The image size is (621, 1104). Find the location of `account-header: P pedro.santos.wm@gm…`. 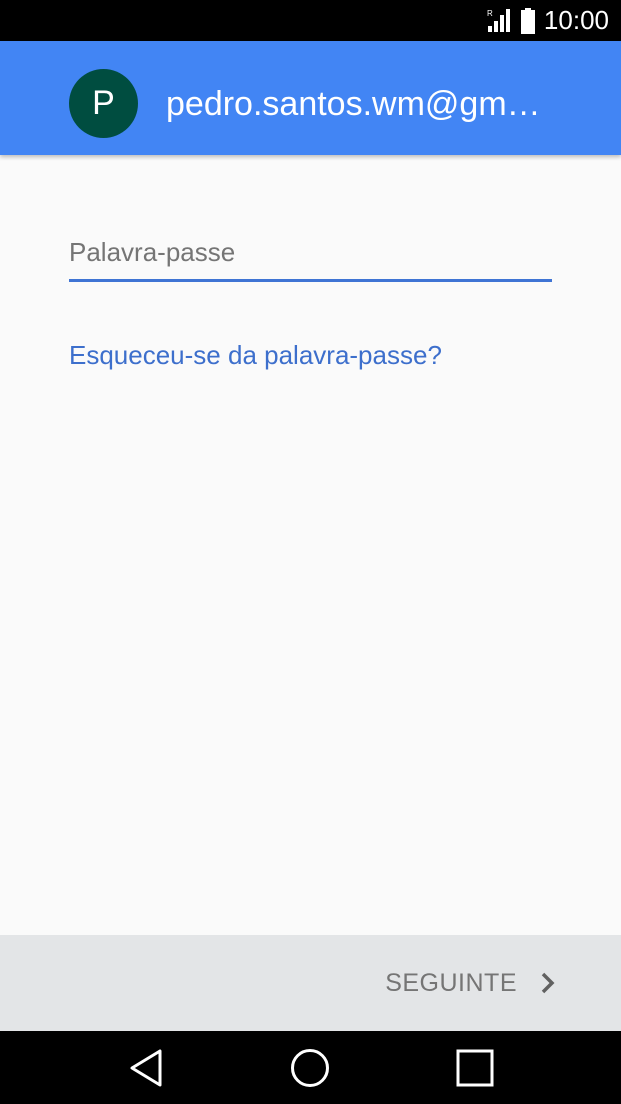

account-header: P pedro.santos.wm@gm… is located at coordinates (310, 98).